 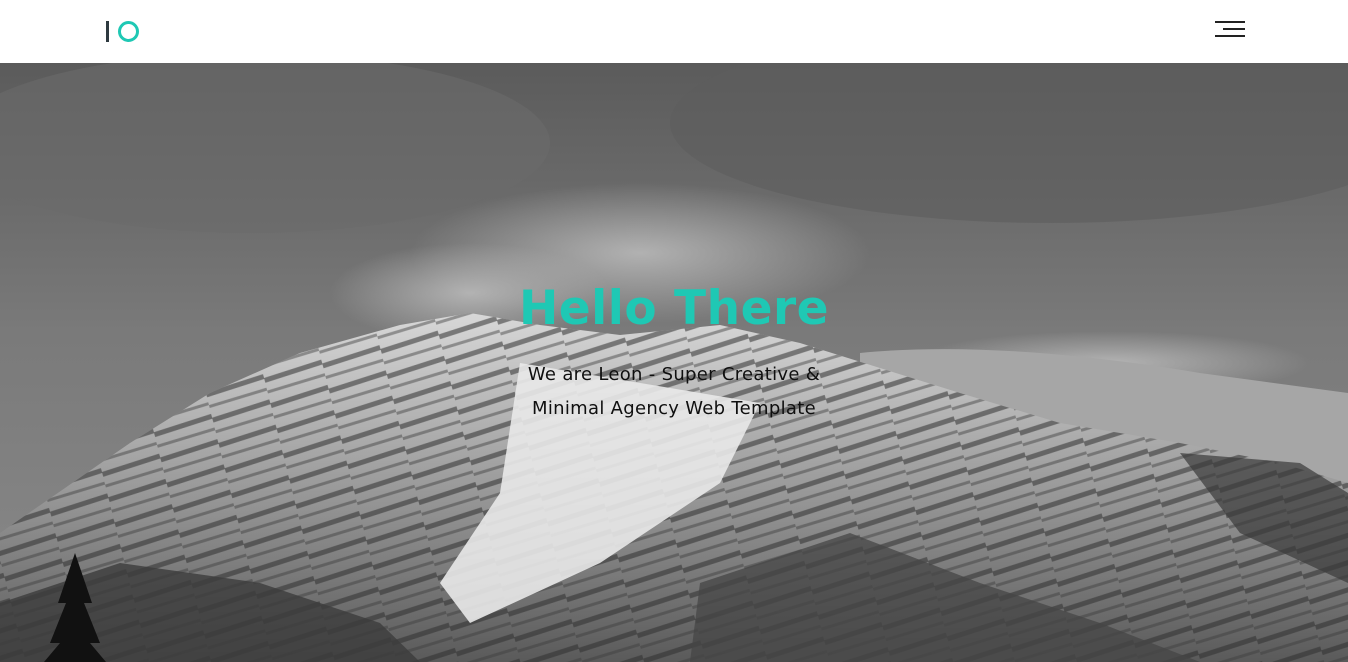 I want to click on menu-line-middle, so click(x=1234, y=29).